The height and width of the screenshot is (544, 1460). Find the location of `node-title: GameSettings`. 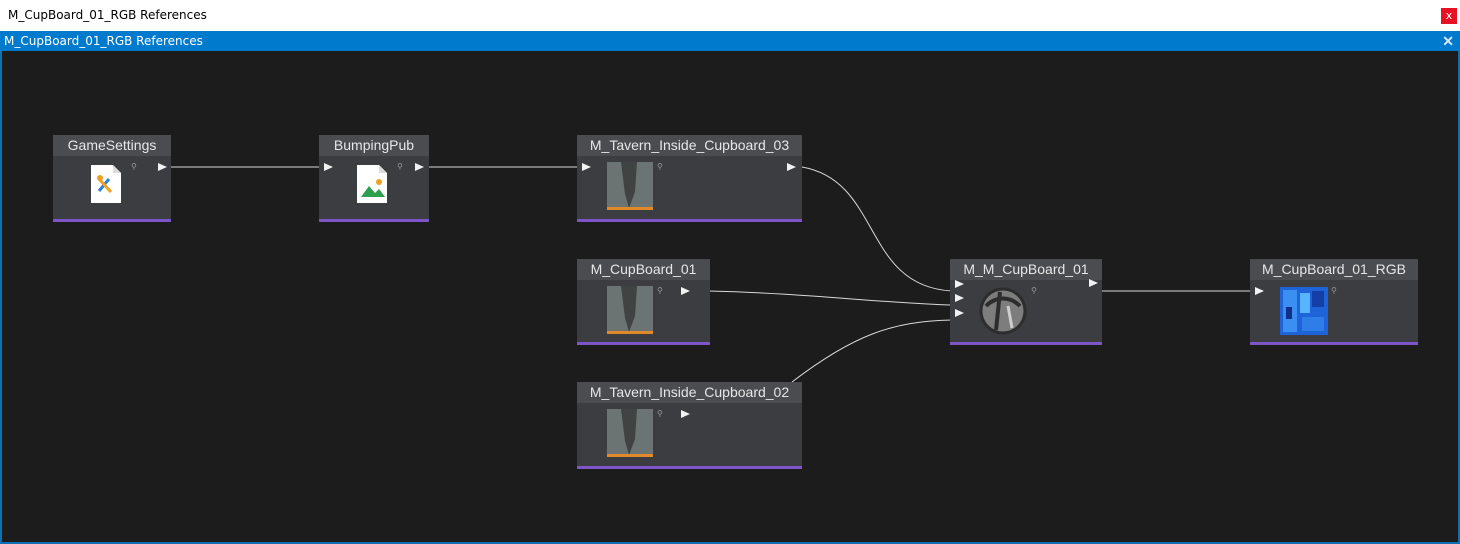

node-title: GameSettings is located at coordinates (112, 145).